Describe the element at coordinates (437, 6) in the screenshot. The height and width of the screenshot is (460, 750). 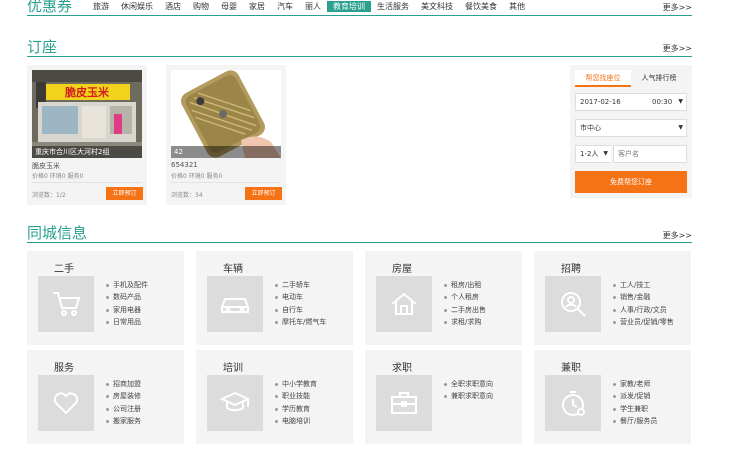
I see `coupon-category: 美文科技` at that location.